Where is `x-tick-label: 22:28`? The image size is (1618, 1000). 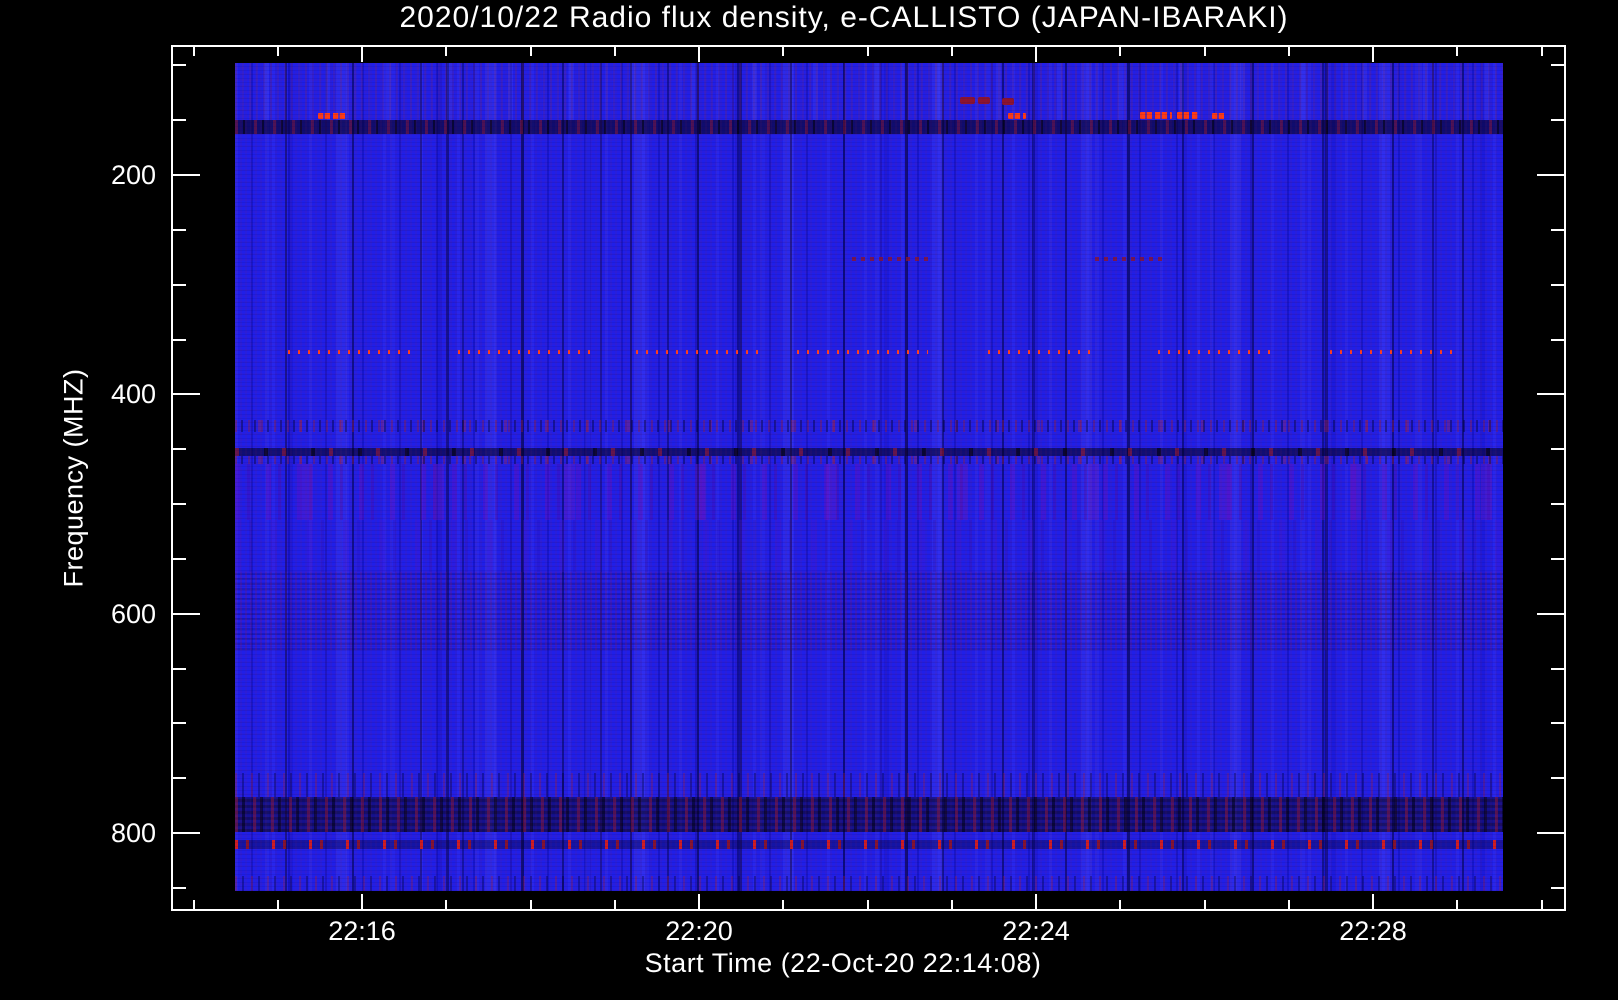 x-tick-label: 22:28 is located at coordinates (1373, 931).